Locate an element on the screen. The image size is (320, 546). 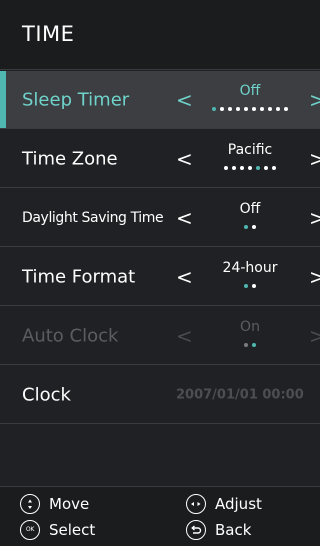
left-right-arrows-icon is located at coordinates (196, 504).